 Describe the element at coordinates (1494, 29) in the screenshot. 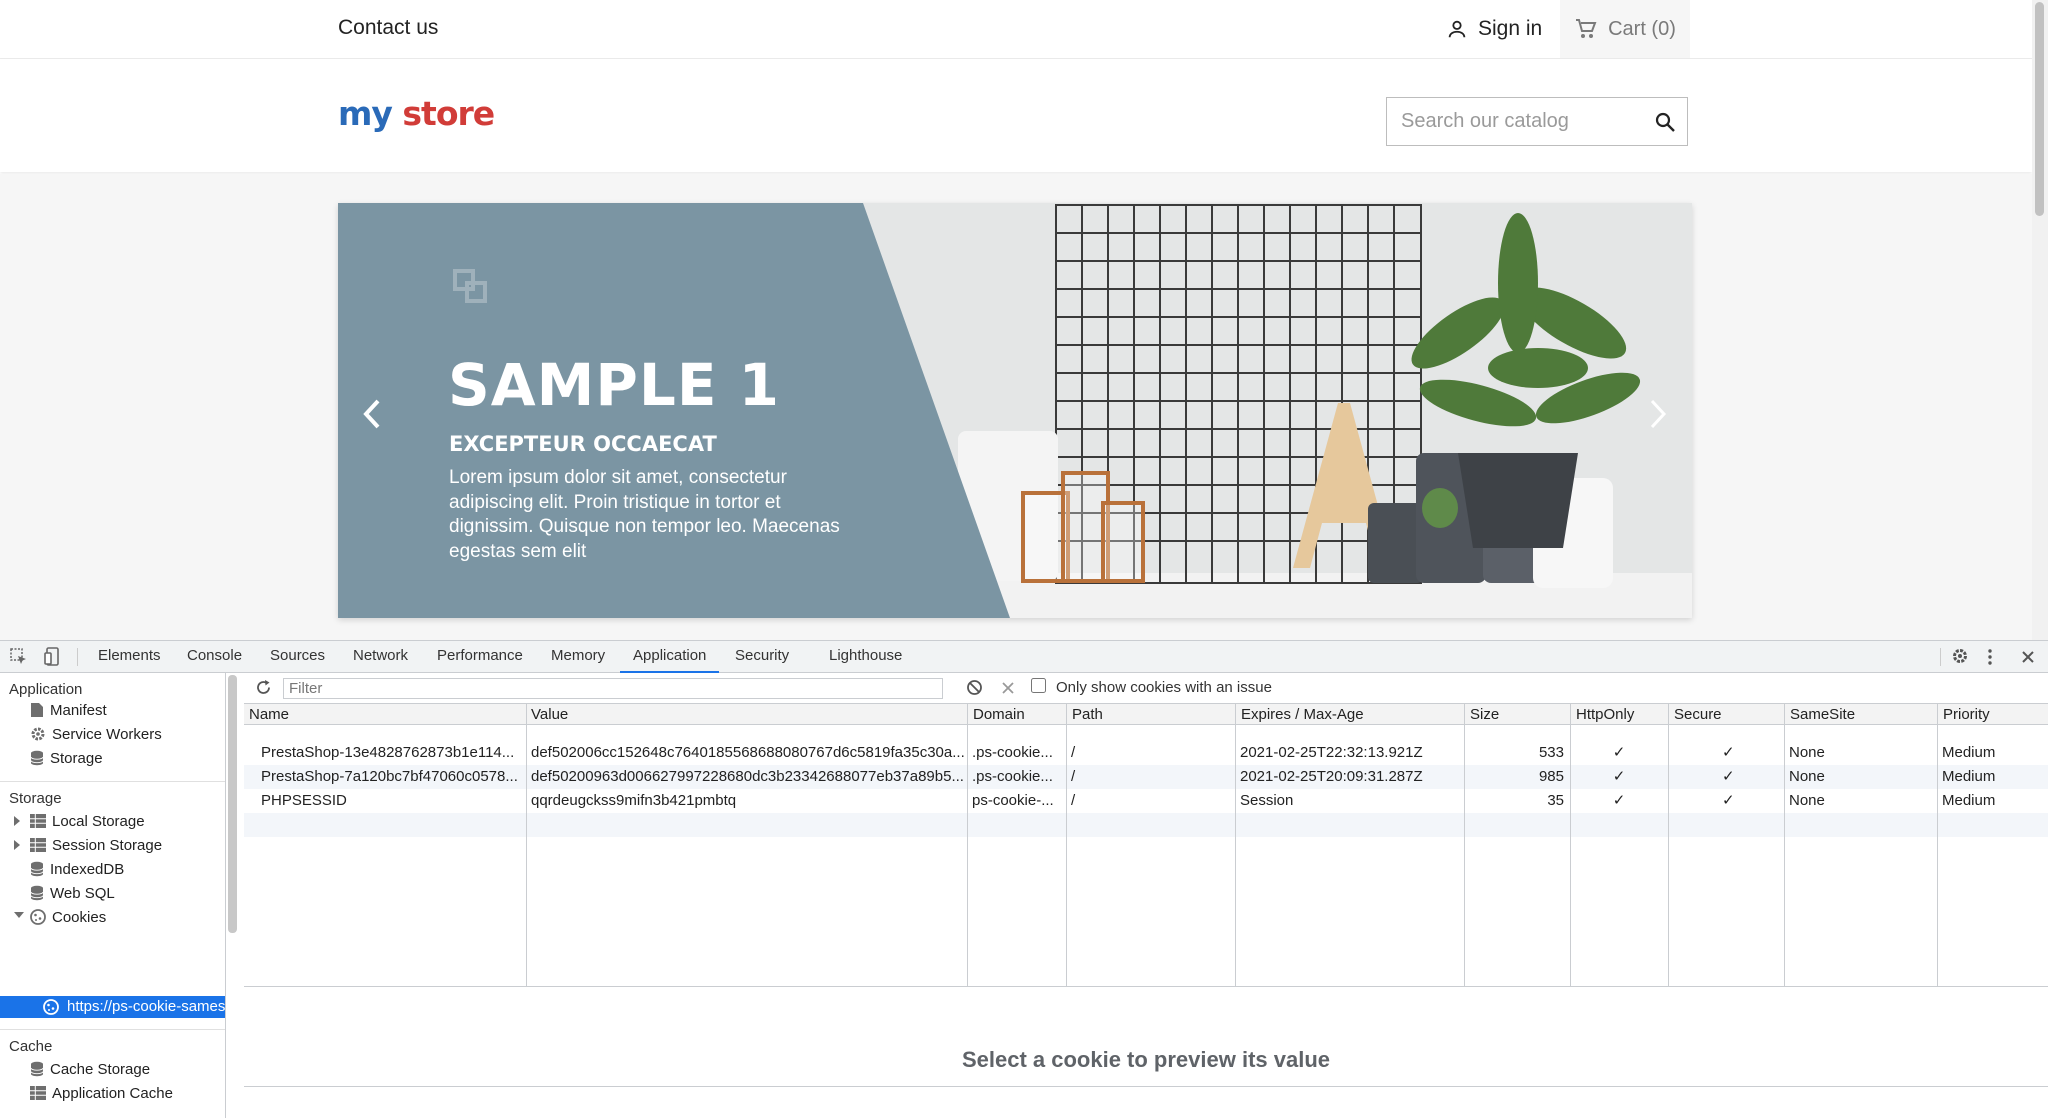

I see `sign-in-link: Sign in` at that location.